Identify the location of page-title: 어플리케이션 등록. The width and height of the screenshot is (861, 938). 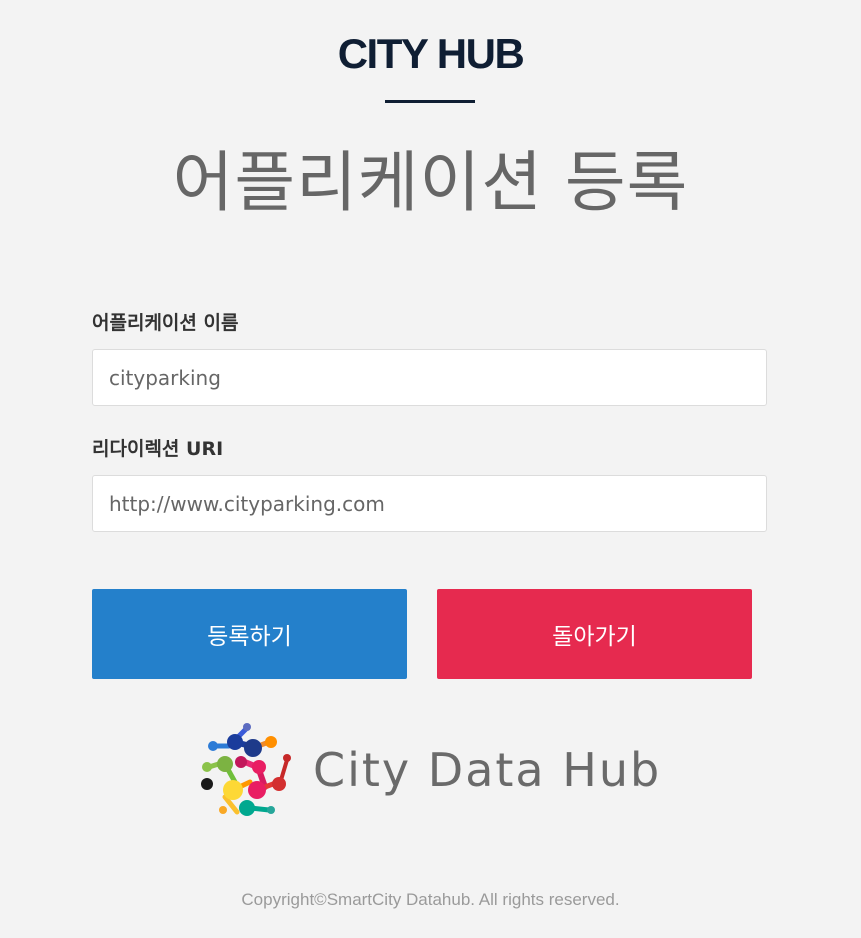
(430, 182).